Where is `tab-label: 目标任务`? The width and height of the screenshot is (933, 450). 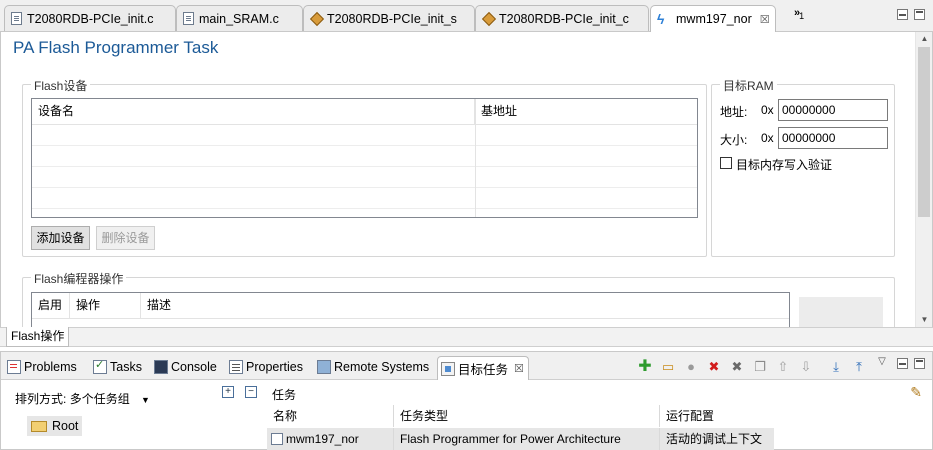 tab-label: 目标任务 is located at coordinates (483, 370).